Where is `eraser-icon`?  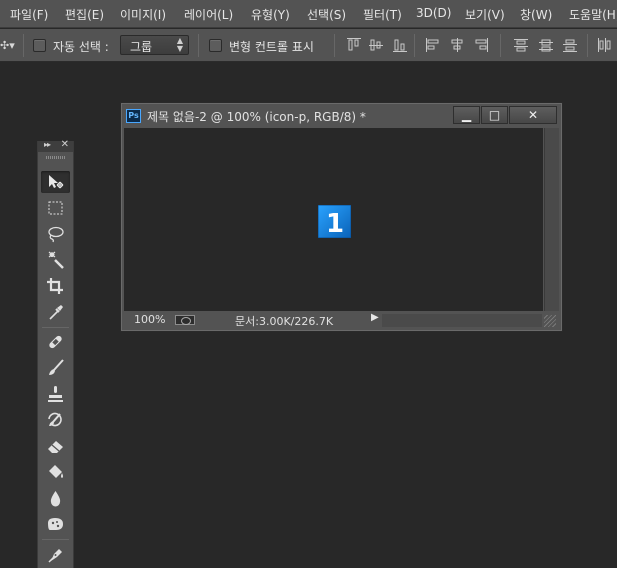 eraser-icon is located at coordinates (55, 447).